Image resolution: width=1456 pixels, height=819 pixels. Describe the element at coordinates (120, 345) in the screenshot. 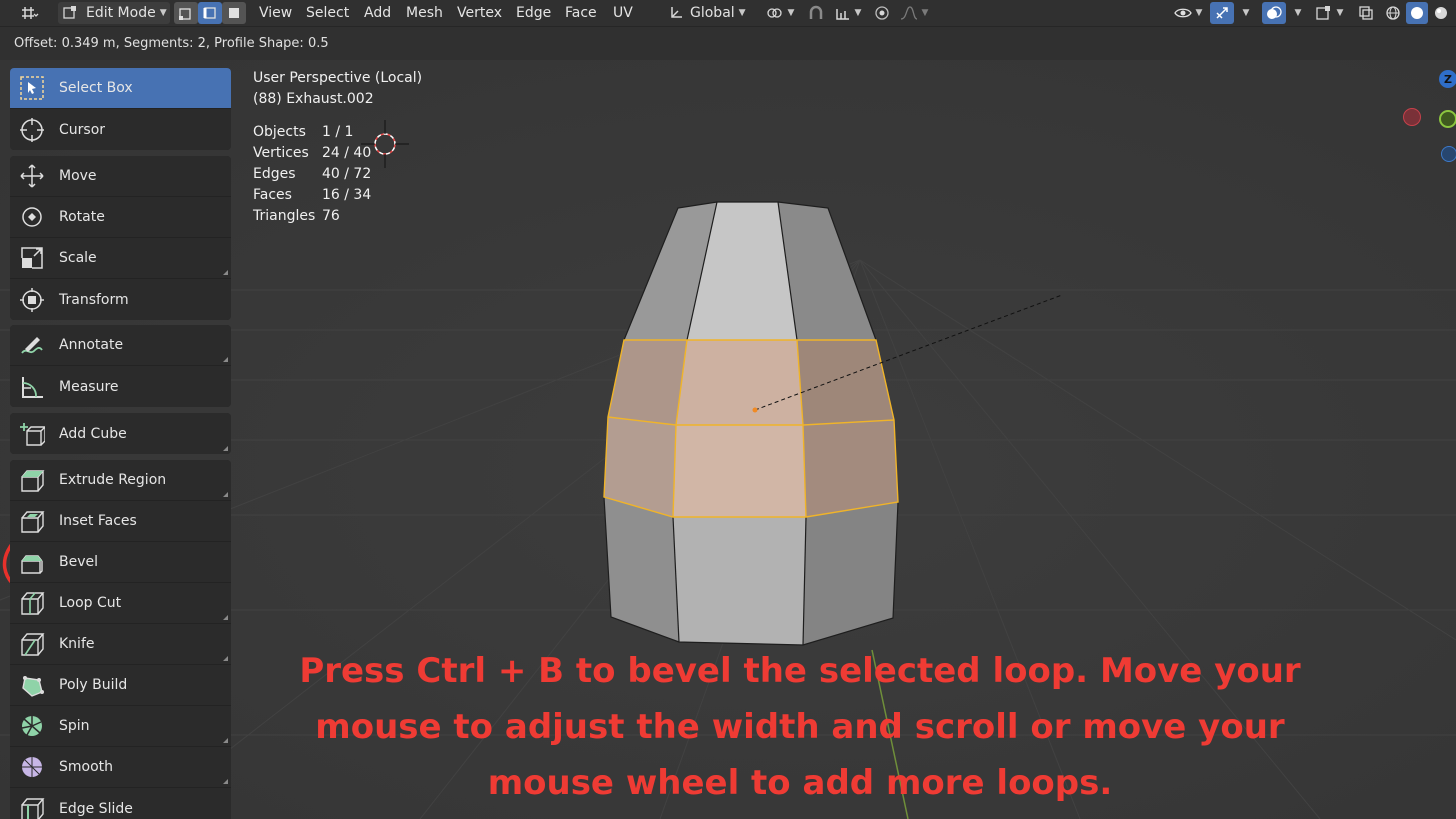

I see `tool-annotate: Annotate` at that location.